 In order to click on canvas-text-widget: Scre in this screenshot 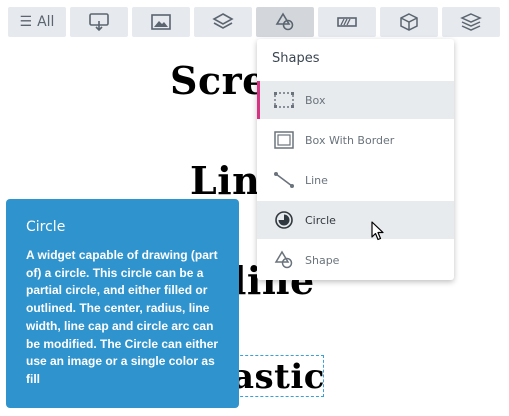, I will do `click(218, 80)`.